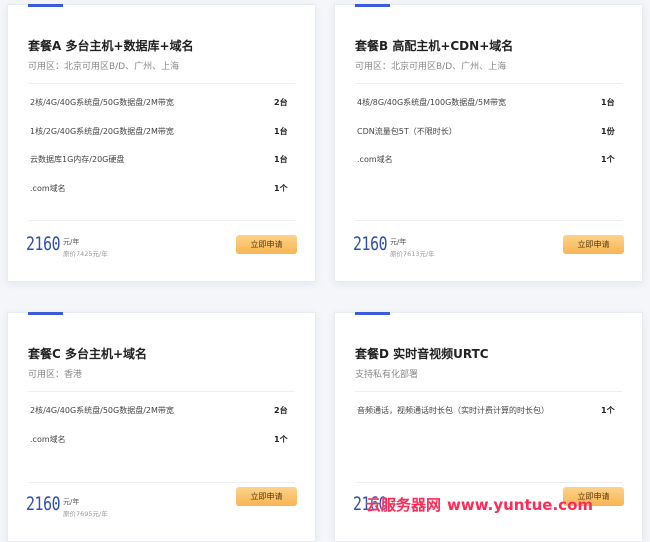  Describe the element at coordinates (407, 131) in the screenshot. I see `item-name: CDN流量包5T（不限时长）` at that location.